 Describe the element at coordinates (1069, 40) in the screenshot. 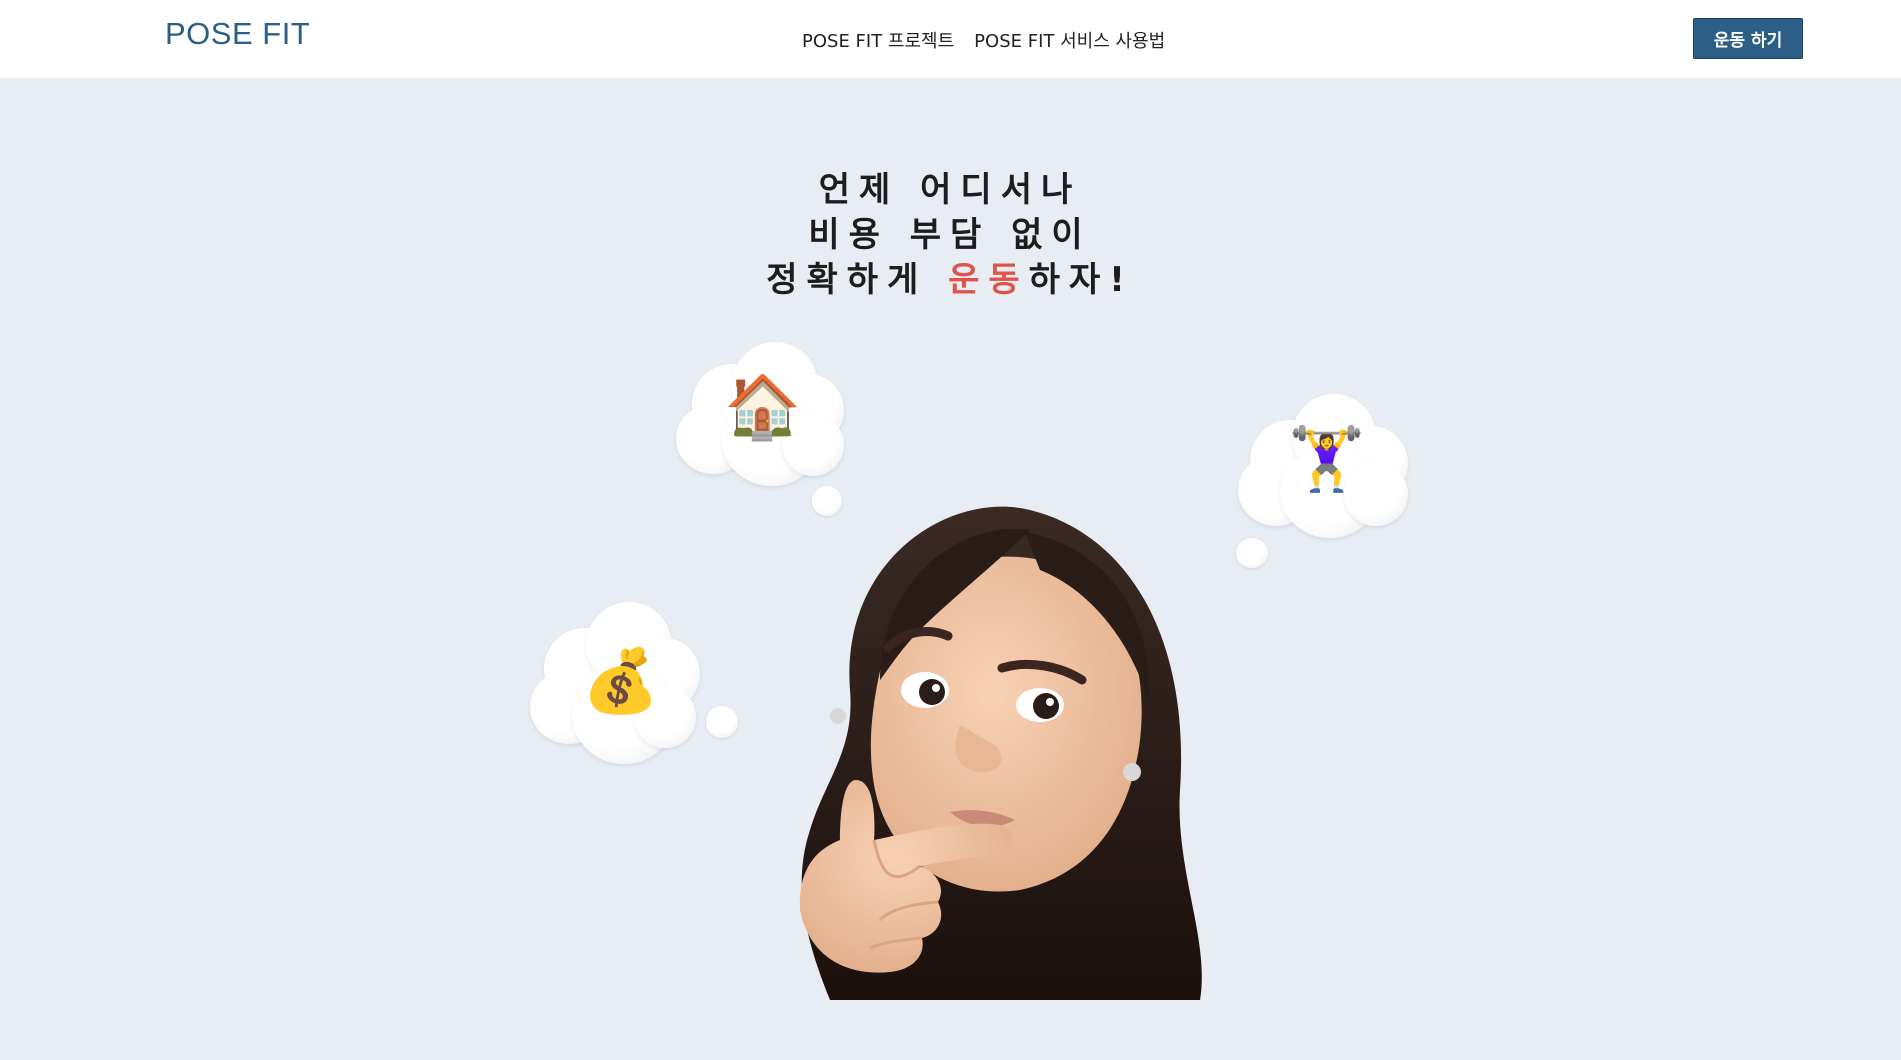

I see `nav-link-service-guide: POSE FIT 서비스 사용법` at that location.